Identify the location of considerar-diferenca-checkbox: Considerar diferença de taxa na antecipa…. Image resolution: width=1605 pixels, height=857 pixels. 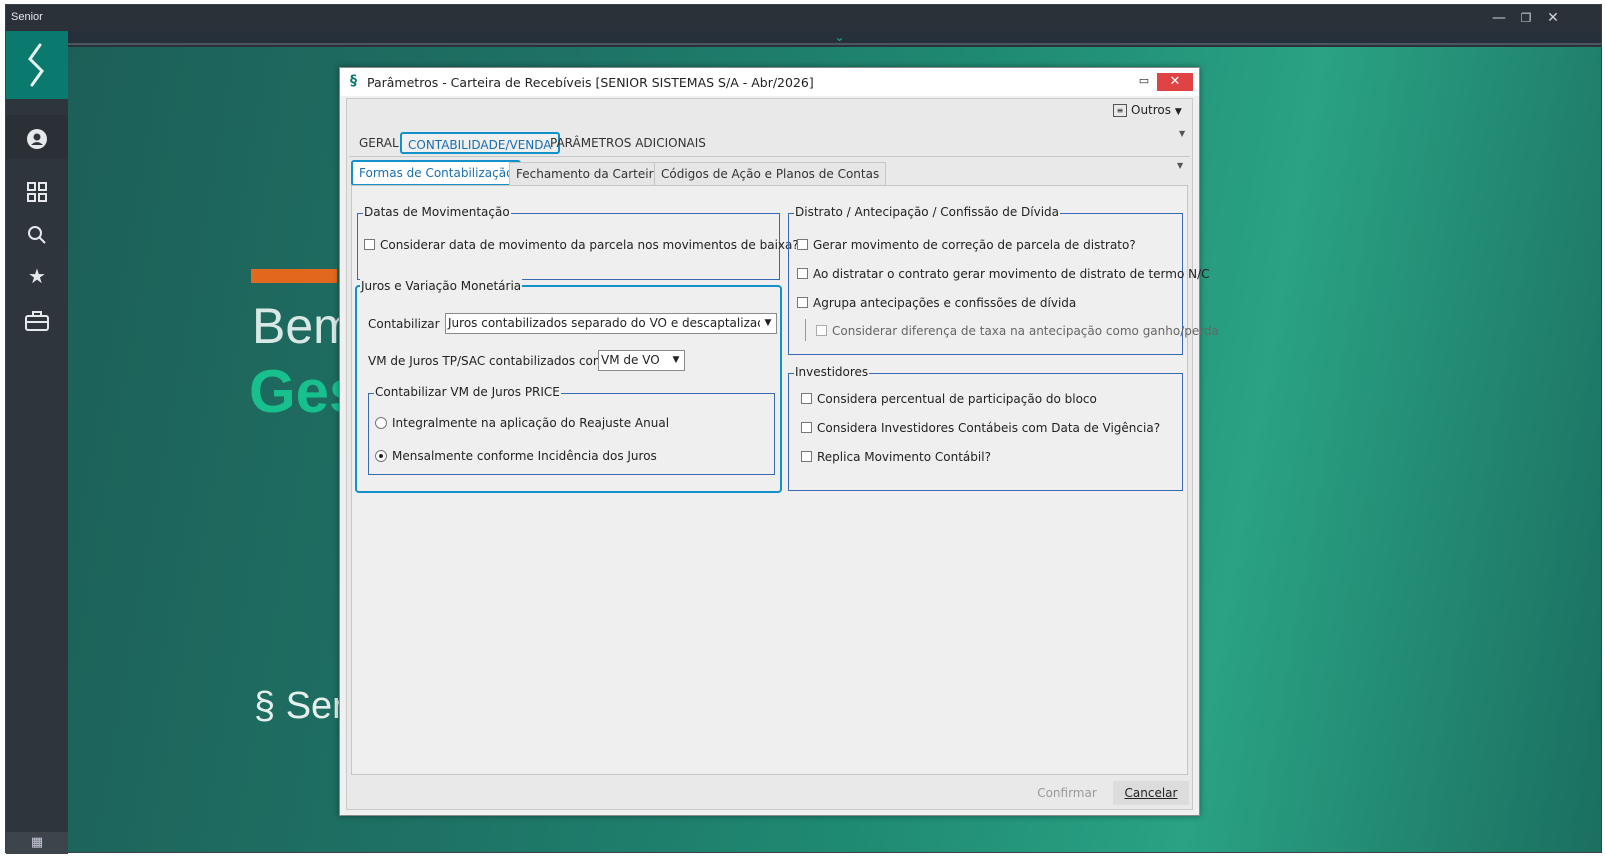
(1017, 331).